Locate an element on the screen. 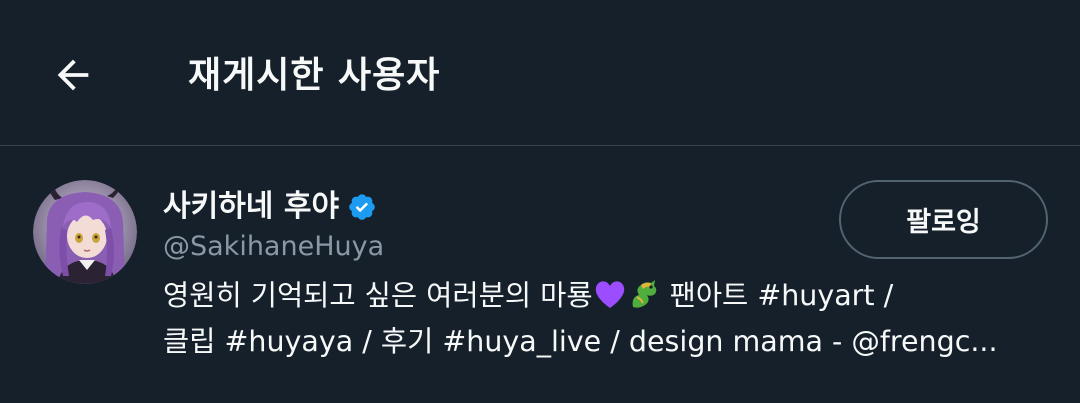 The height and width of the screenshot is (403, 1080). back-button is located at coordinates (73, 75).